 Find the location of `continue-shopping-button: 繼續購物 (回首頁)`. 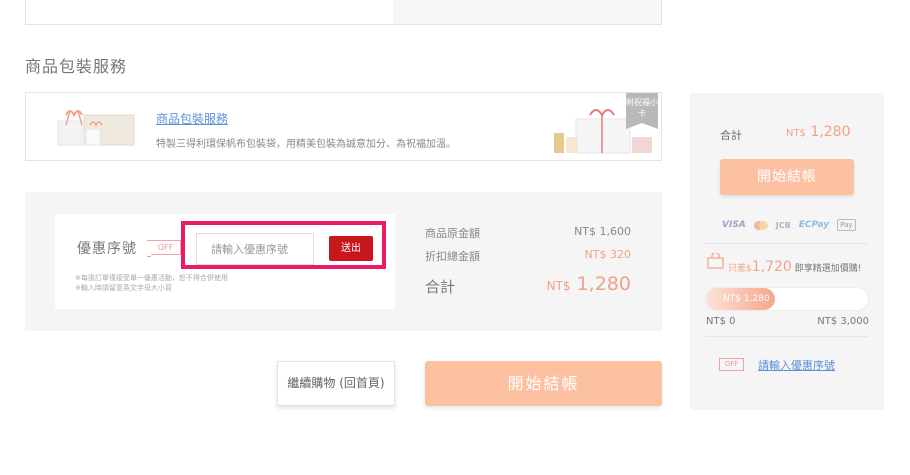

continue-shopping-button: 繼續購物 (回首頁) is located at coordinates (336, 383).